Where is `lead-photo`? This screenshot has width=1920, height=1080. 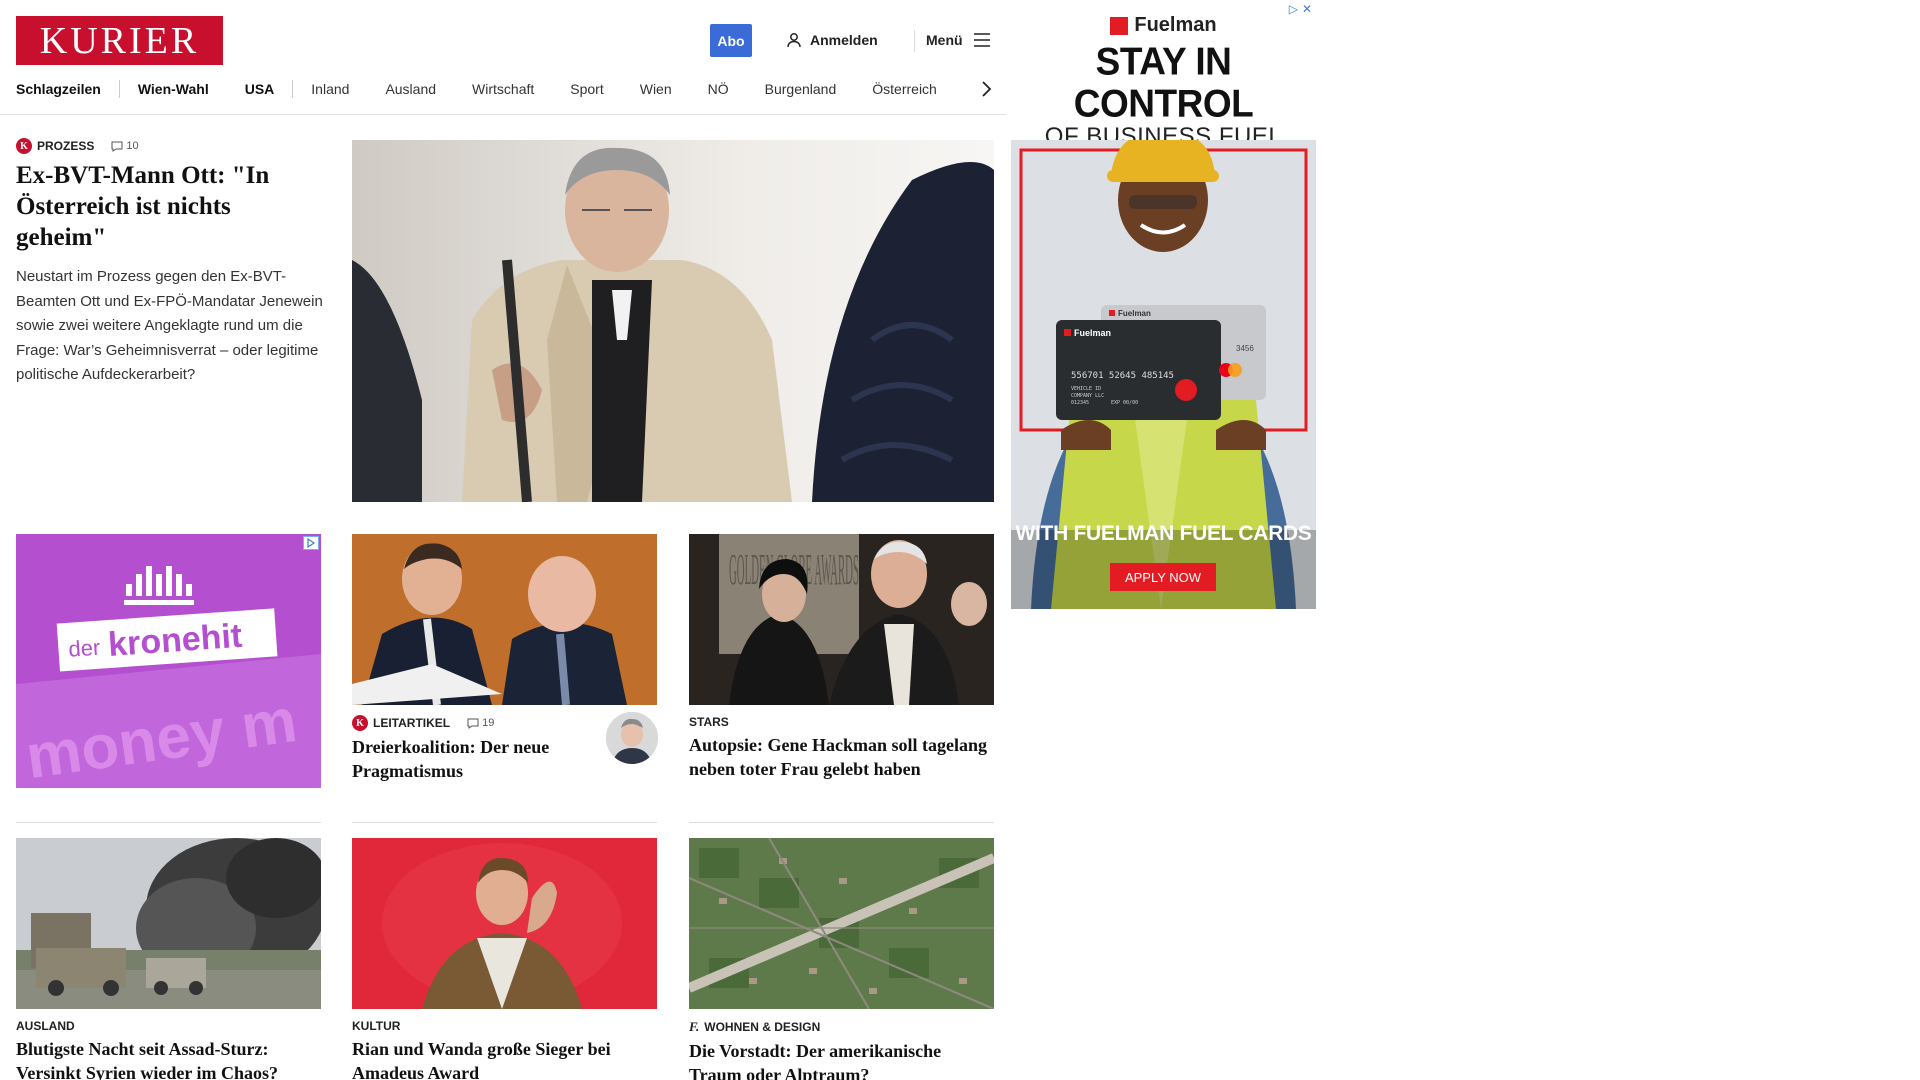
lead-photo is located at coordinates (673, 321).